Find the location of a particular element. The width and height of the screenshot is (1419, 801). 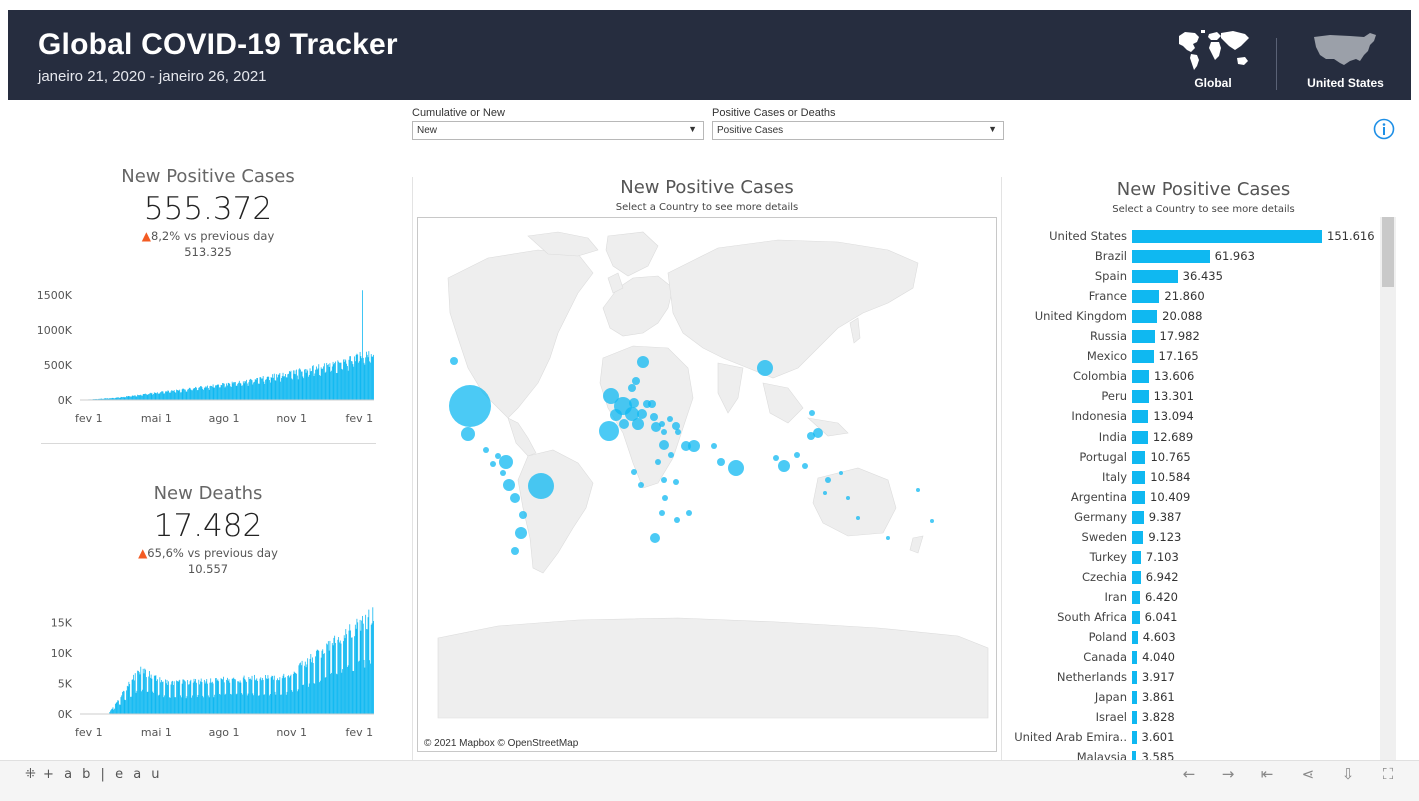

country-bar-row: South Africa 6.041 is located at coordinates (1196, 617).